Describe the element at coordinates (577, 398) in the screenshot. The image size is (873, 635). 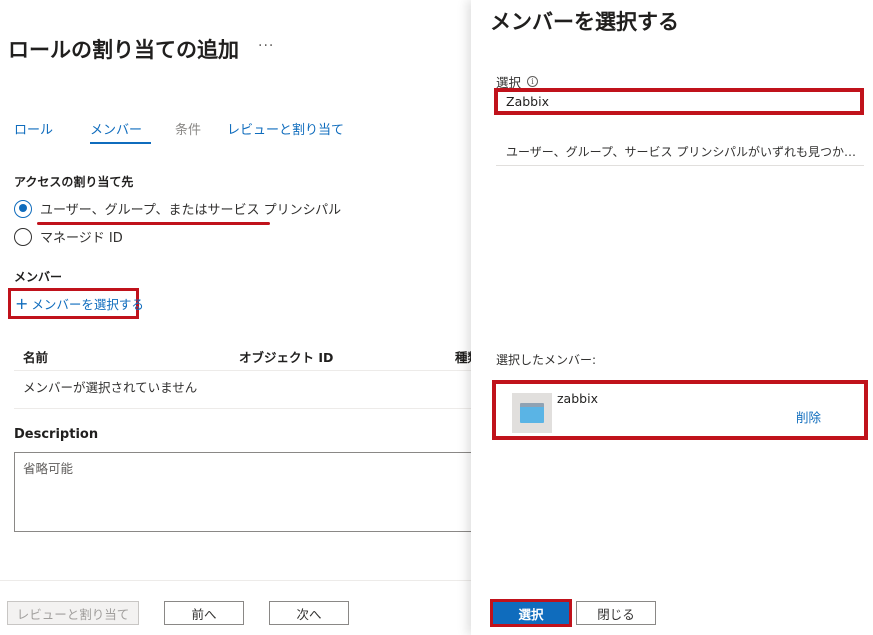
I see `selected-member-name: zabbix` at that location.